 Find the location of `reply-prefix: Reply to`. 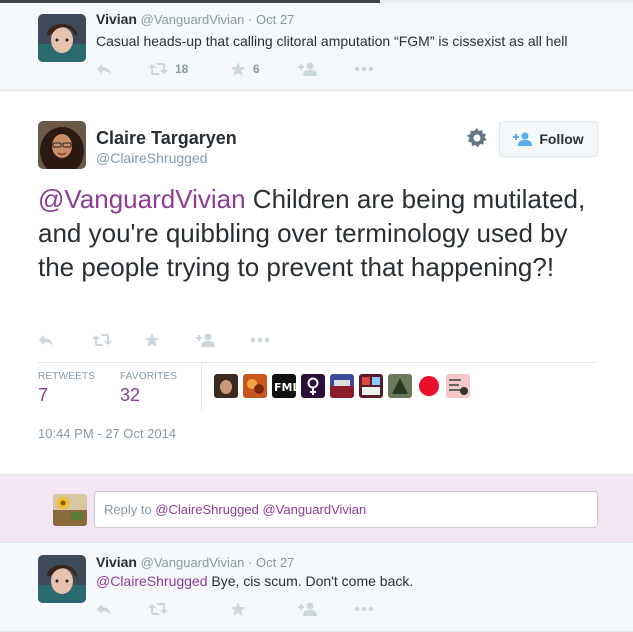

reply-prefix: Reply to is located at coordinates (130, 509).